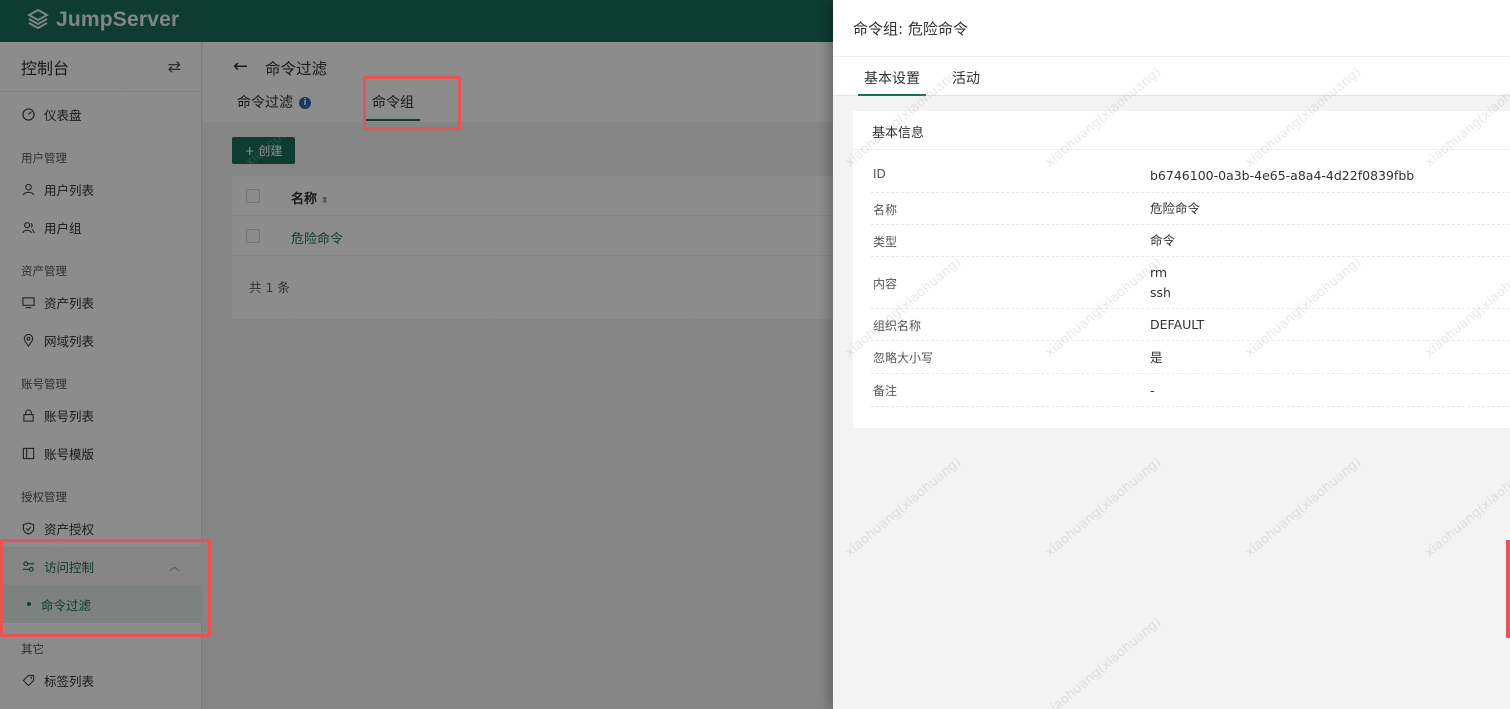 This screenshot has height=709, width=1510. Describe the element at coordinates (1177, 324) in the screenshot. I see `field-value: DEFAULT` at that location.